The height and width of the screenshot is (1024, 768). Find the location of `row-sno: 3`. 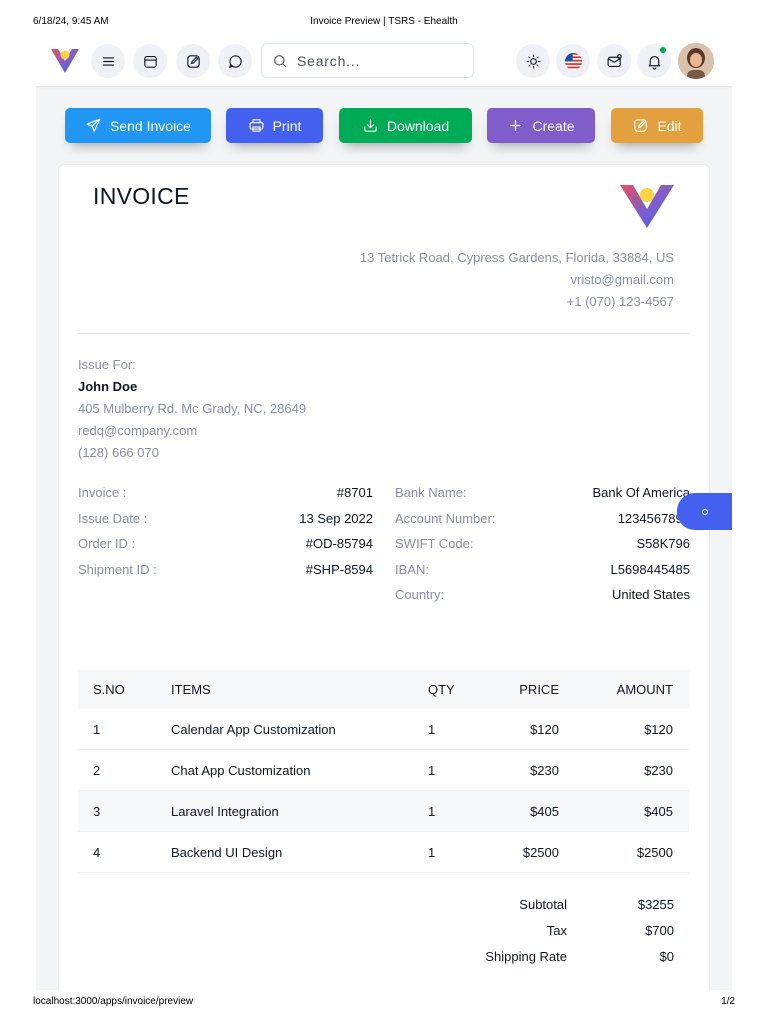

row-sno: 3 is located at coordinates (97, 811).